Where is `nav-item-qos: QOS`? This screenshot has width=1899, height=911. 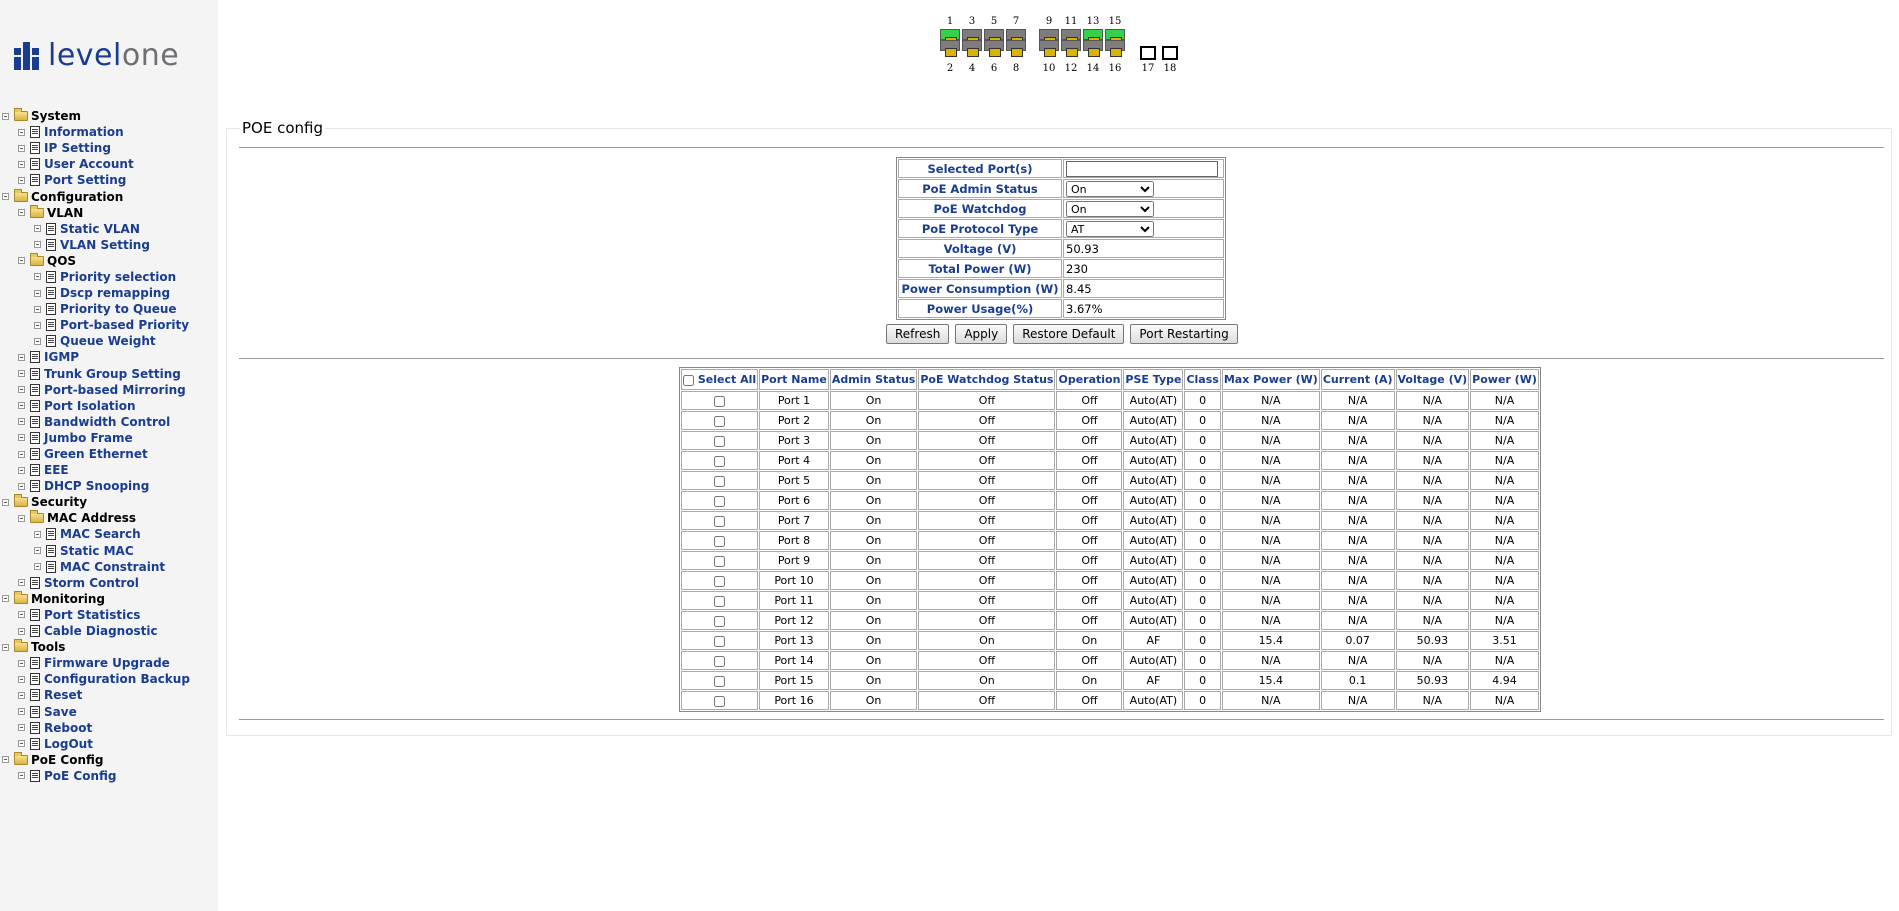 nav-item-qos: QOS is located at coordinates (95, 260).